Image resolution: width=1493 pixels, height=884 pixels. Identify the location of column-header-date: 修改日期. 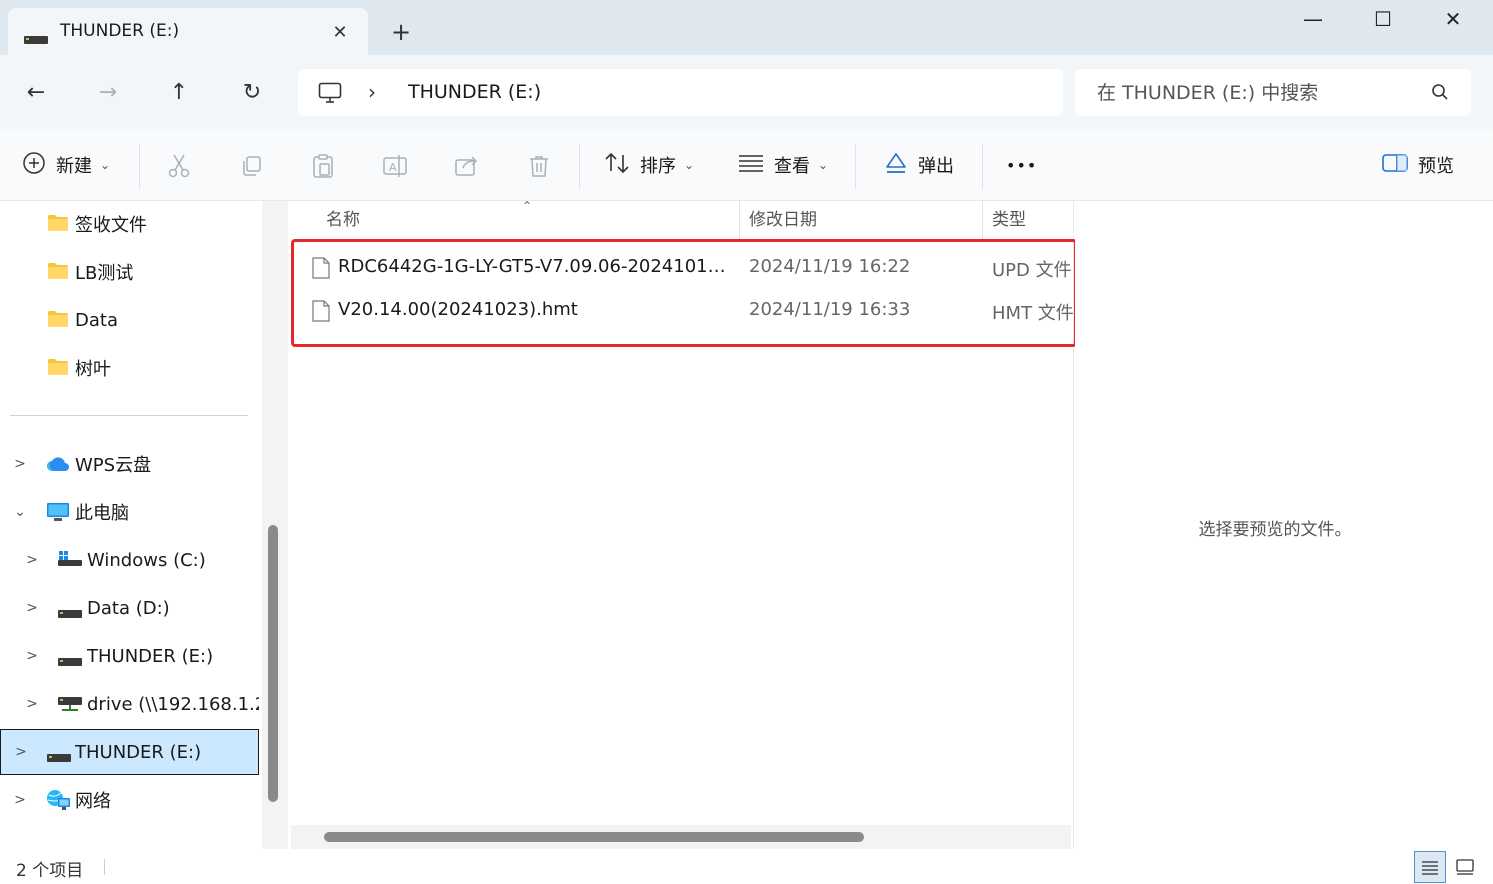
(783, 220).